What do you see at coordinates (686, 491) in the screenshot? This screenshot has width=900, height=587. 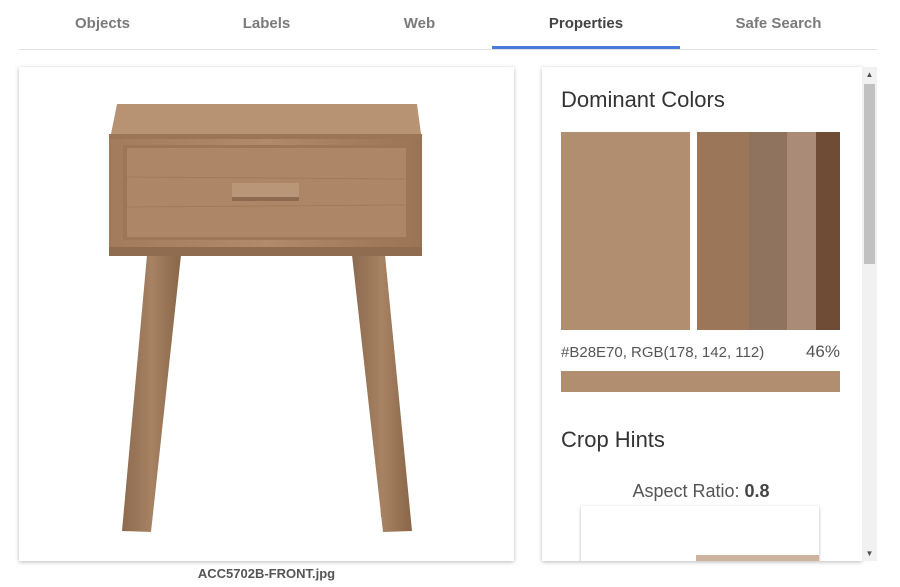 I see `aspect-ratio-label: Aspect Ratio:` at bounding box center [686, 491].